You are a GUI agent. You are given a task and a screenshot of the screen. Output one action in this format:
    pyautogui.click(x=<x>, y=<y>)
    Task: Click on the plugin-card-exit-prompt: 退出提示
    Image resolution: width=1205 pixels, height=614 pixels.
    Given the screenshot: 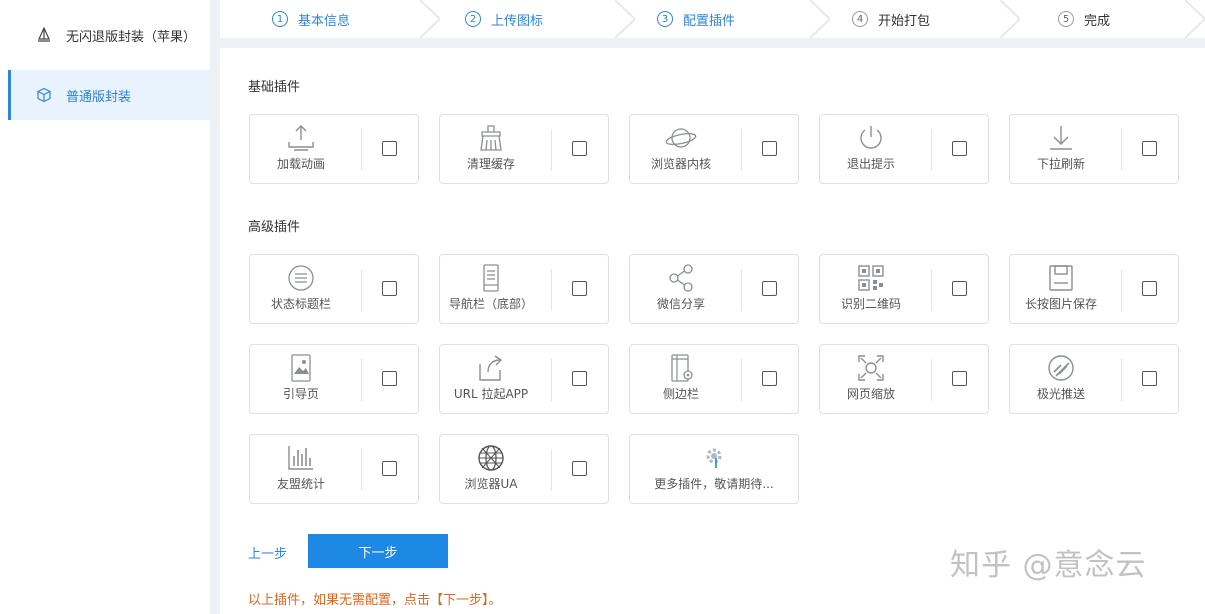 What is the action you would take?
    pyautogui.click(x=904, y=149)
    